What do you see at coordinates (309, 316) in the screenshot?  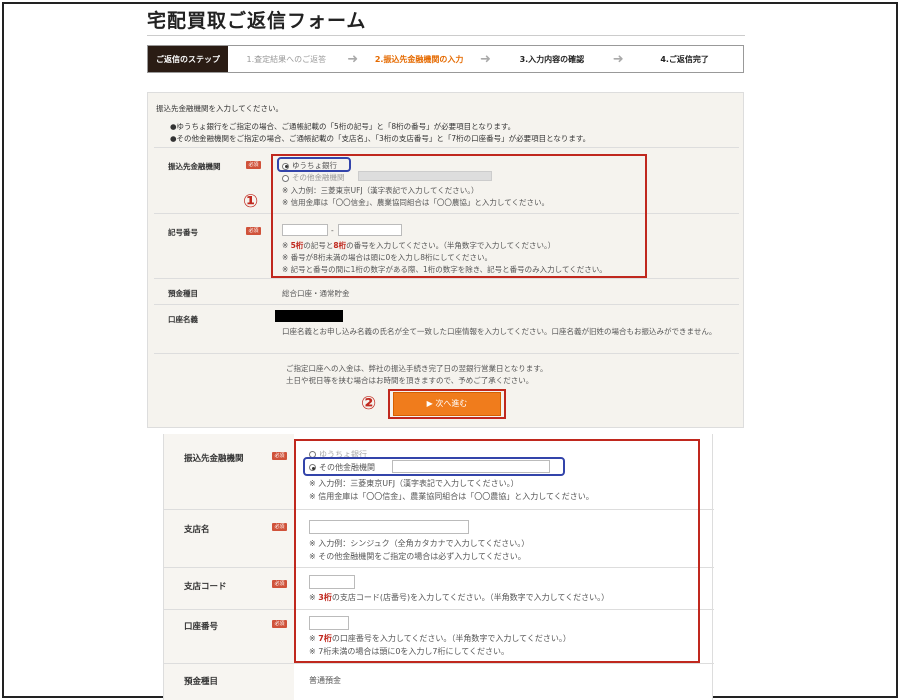 I see `redacted-account-name` at bounding box center [309, 316].